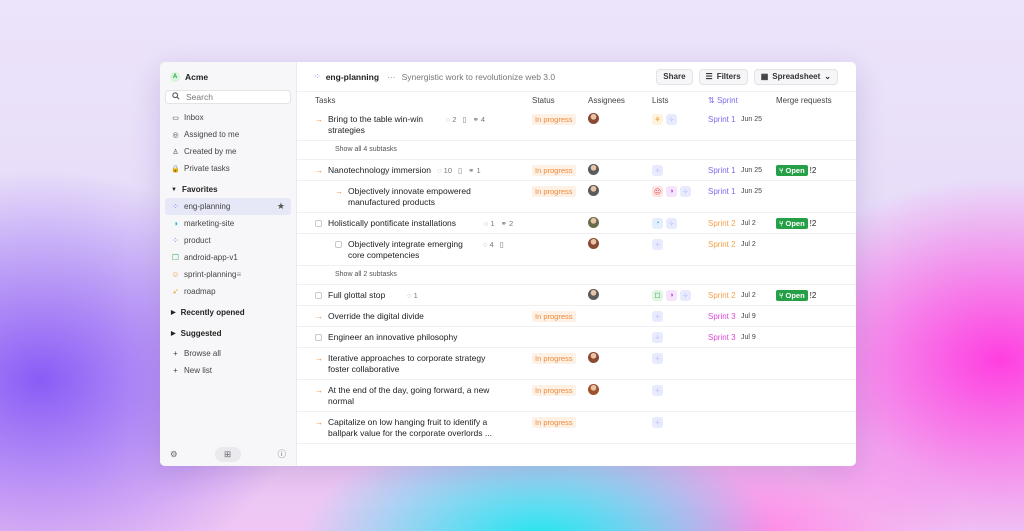 Image resolution: width=1024 pixels, height=531 pixels. I want to click on favorites-header: ▼ Favorites, so click(228, 189).